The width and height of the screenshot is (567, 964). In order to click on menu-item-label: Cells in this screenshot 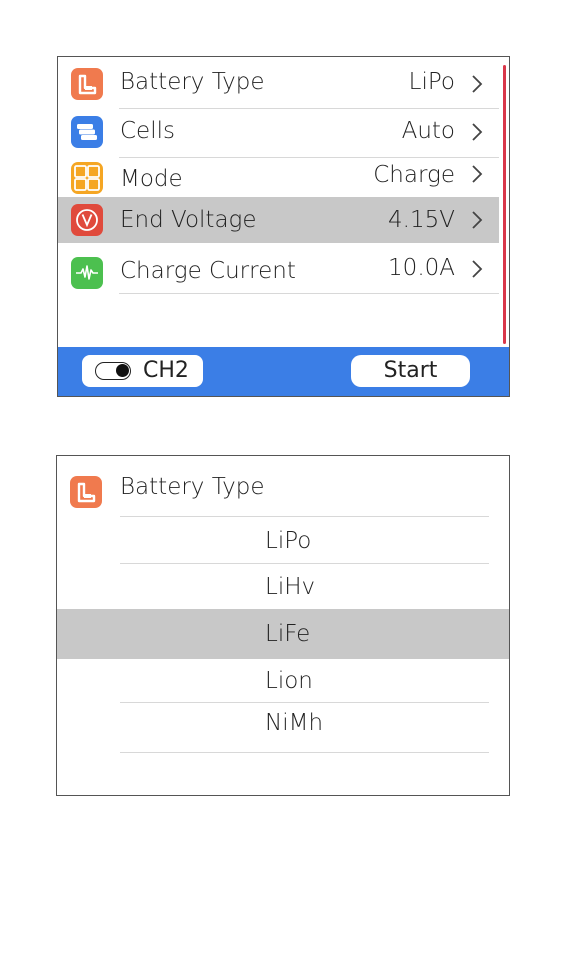, I will do `click(147, 131)`.